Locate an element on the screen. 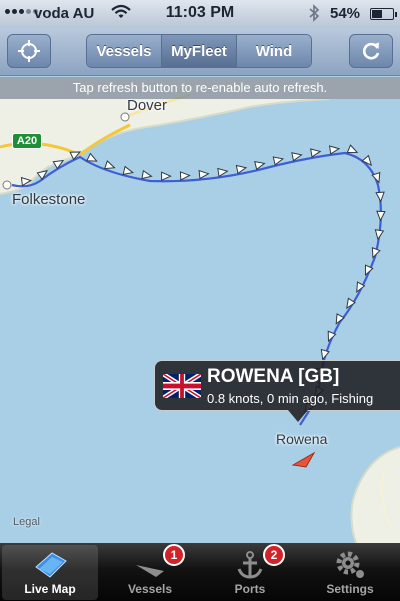 The image size is (400, 601). refresh-button is located at coordinates (371, 51).